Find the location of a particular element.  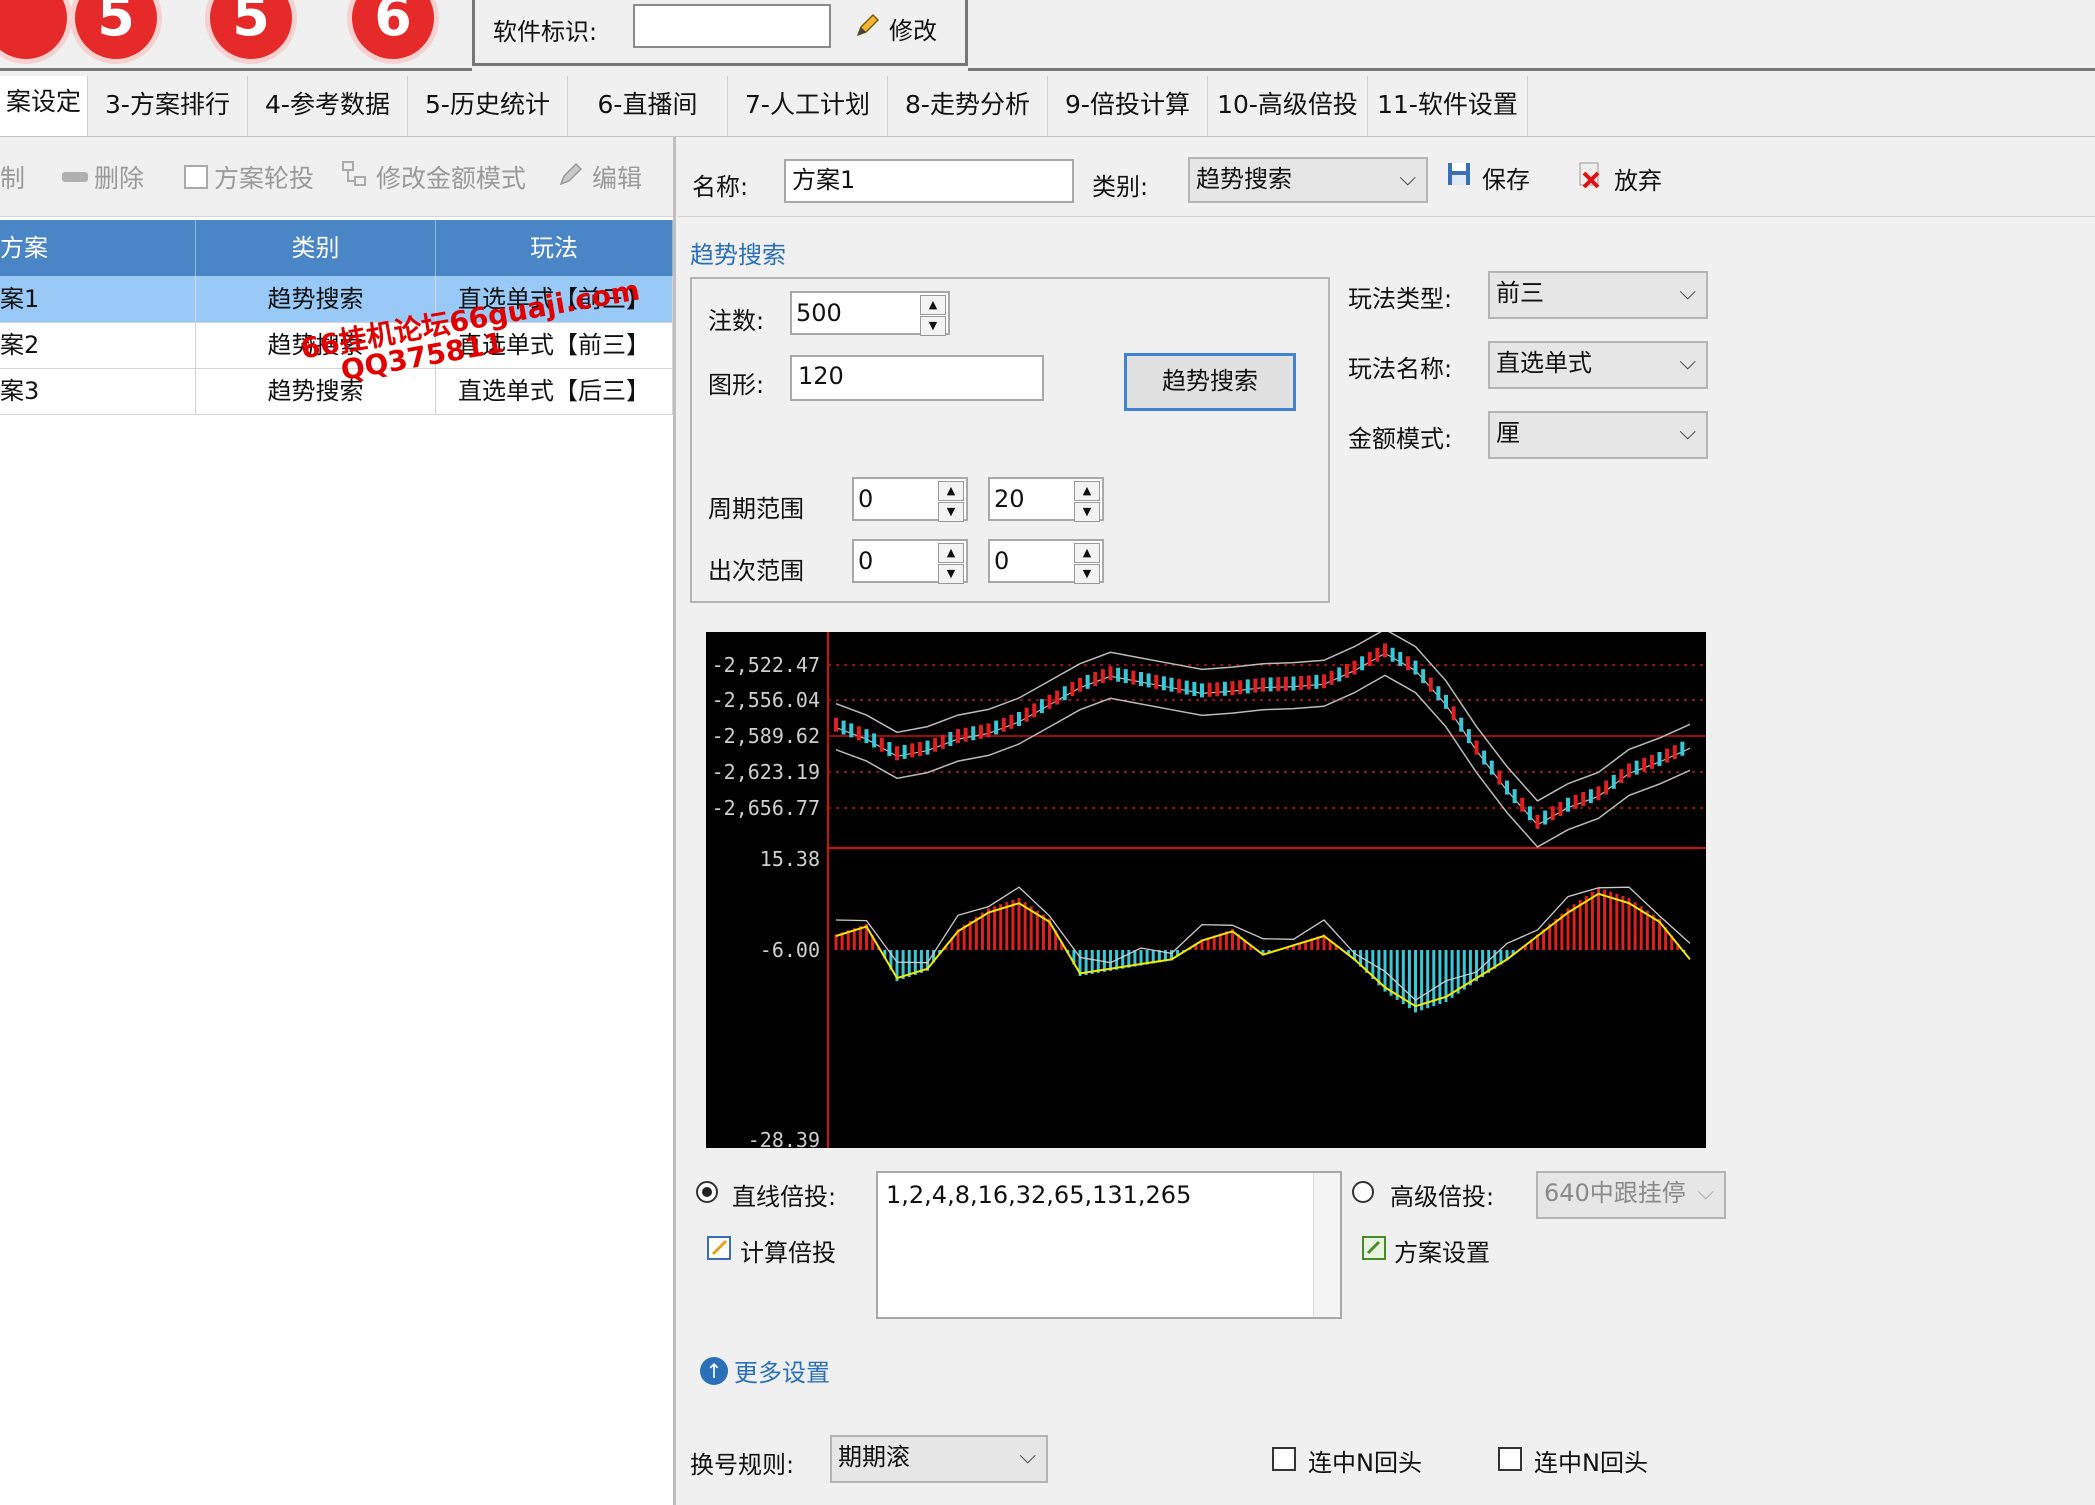

save-button: 保存 is located at coordinates (1487, 177).